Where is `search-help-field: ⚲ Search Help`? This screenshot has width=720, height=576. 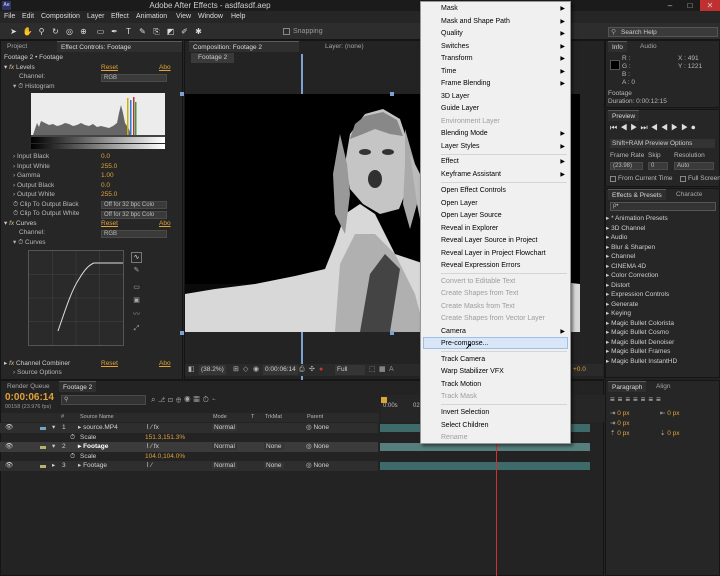
search-help-field: ⚲ Search Help is located at coordinates (663, 32).